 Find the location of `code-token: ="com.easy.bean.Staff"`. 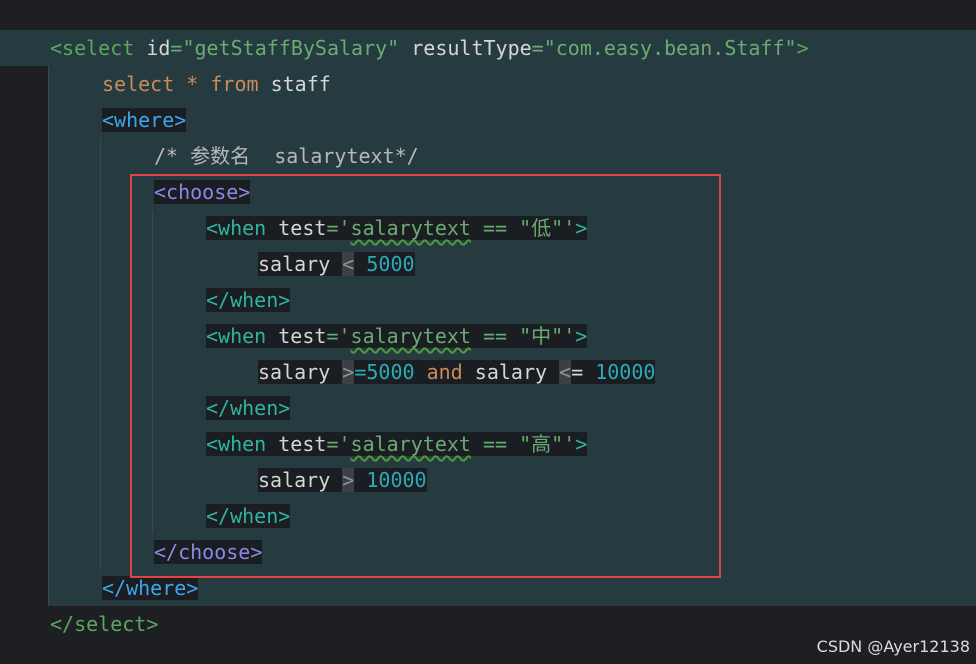

code-token: ="com.easy.bean.Staff" is located at coordinates (664, 48).